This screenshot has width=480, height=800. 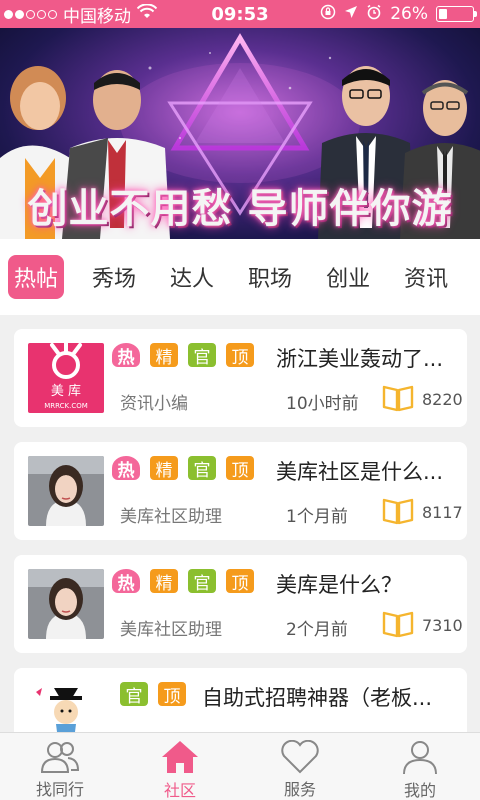 I want to click on wifi-icon, so click(x=147, y=13).